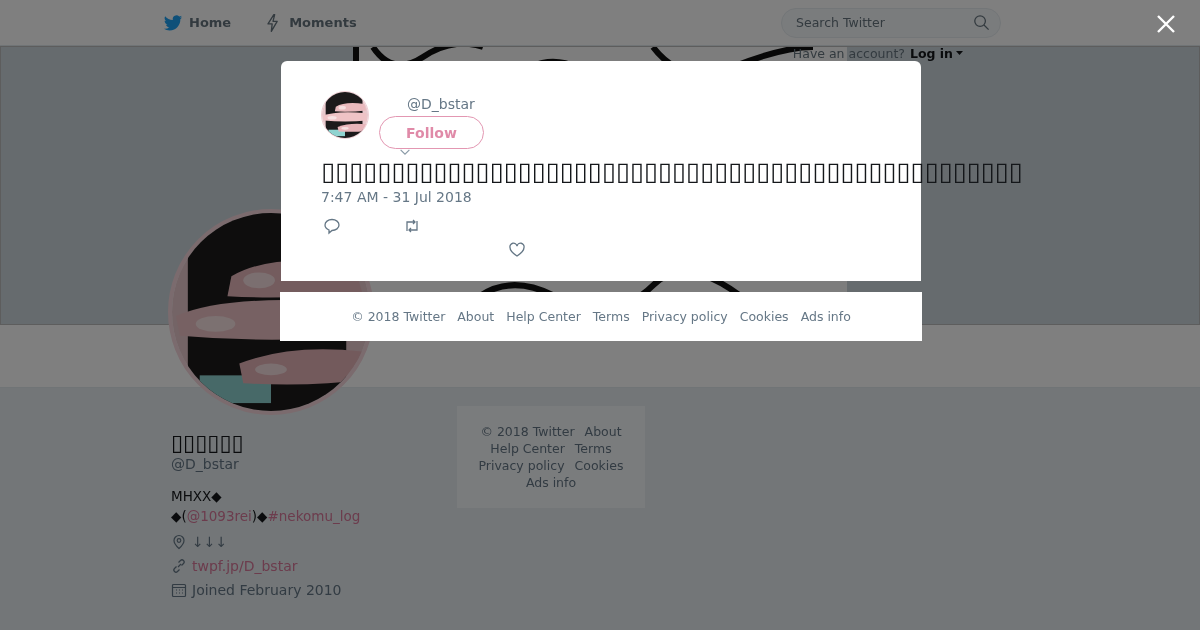  What do you see at coordinates (207, 443) in the screenshot?
I see `profile-name: ▯▯▯▯▯▯` at bounding box center [207, 443].